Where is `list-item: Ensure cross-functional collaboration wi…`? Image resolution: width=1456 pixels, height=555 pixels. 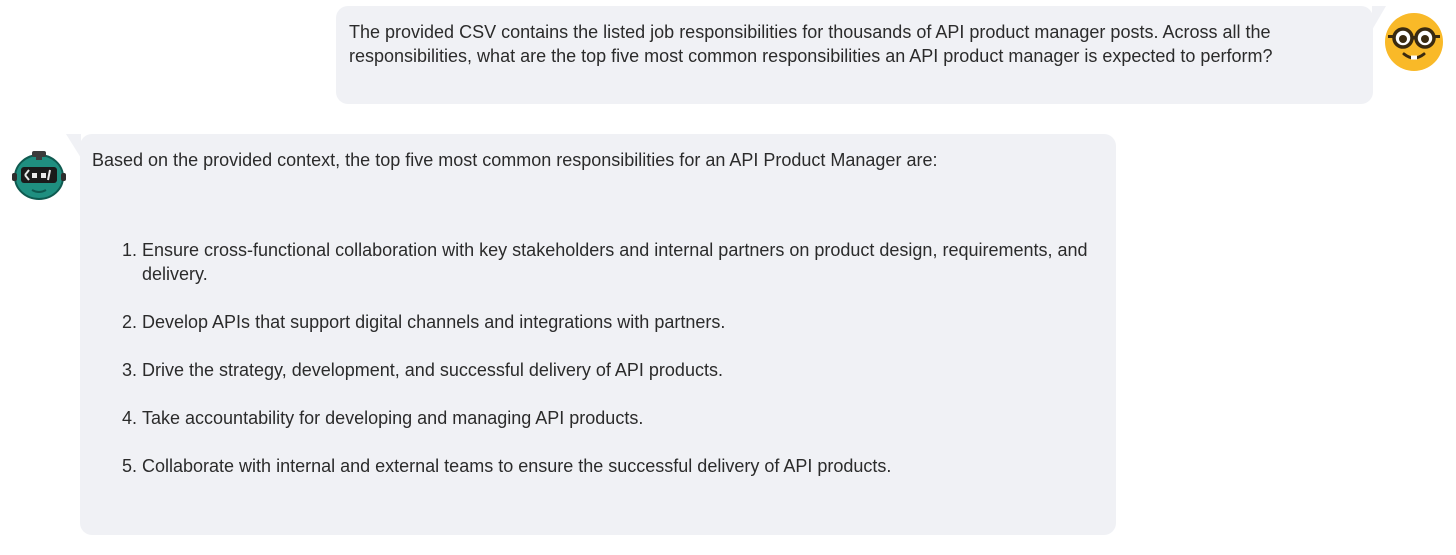 list-item: Ensure cross-functional collaboration wi… is located at coordinates (619, 262).